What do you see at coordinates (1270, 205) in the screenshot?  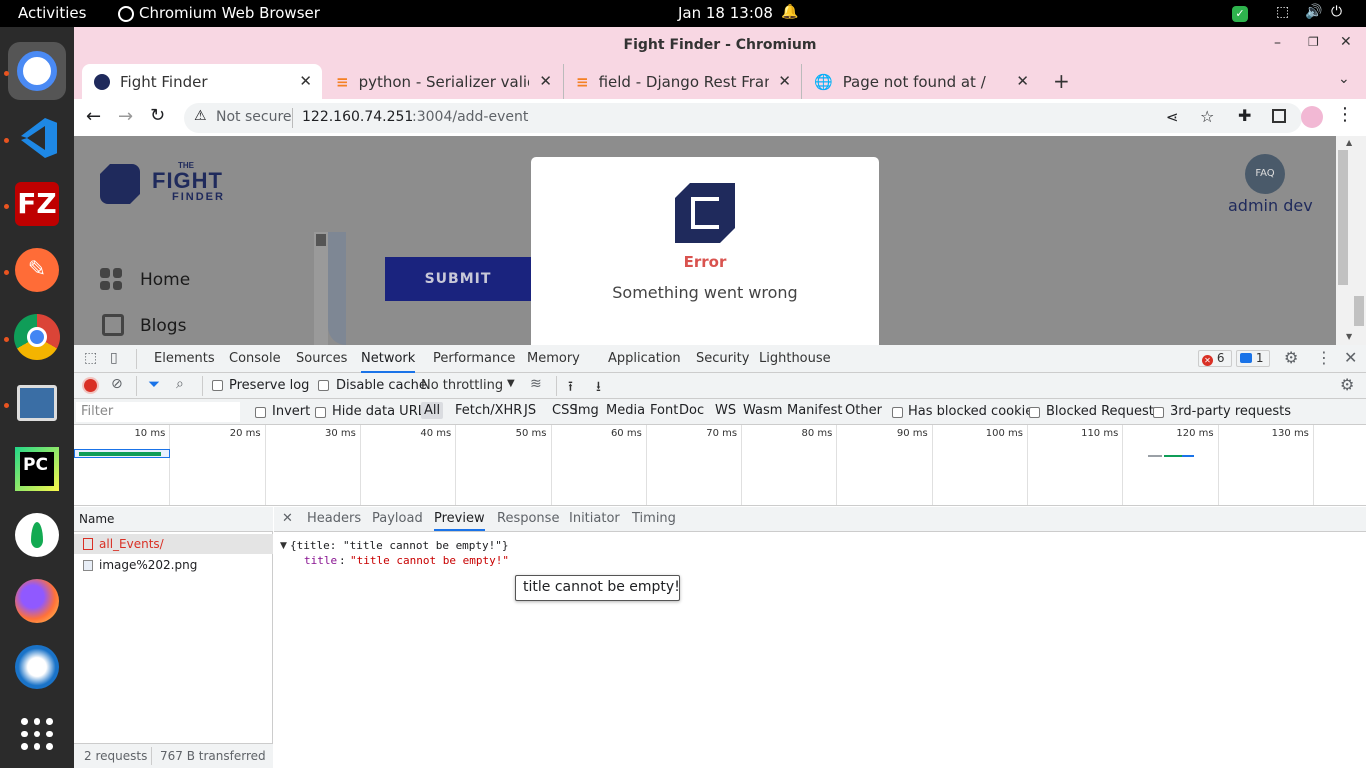 I see `user-name: admin dev` at bounding box center [1270, 205].